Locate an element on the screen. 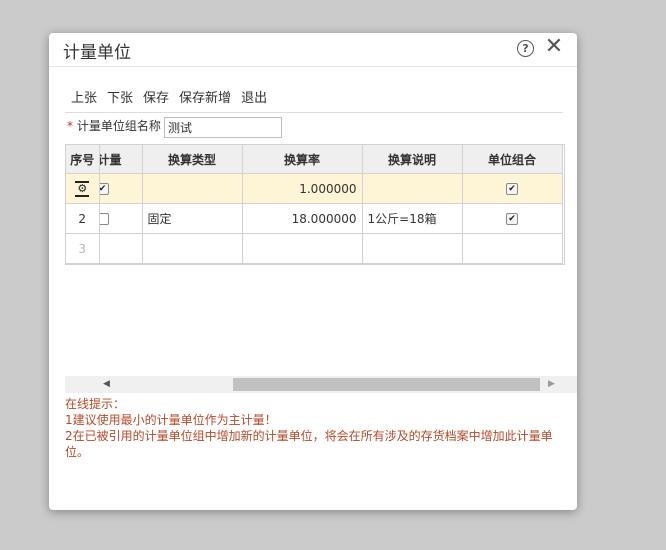 Image resolution: width=666 pixels, height=550 pixels. save-new-button: 保存新增 is located at coordinates (205, 97).